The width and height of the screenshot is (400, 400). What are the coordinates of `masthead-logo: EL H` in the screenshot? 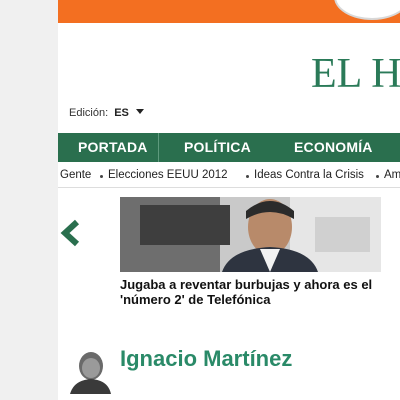 It's located at (355, 74).